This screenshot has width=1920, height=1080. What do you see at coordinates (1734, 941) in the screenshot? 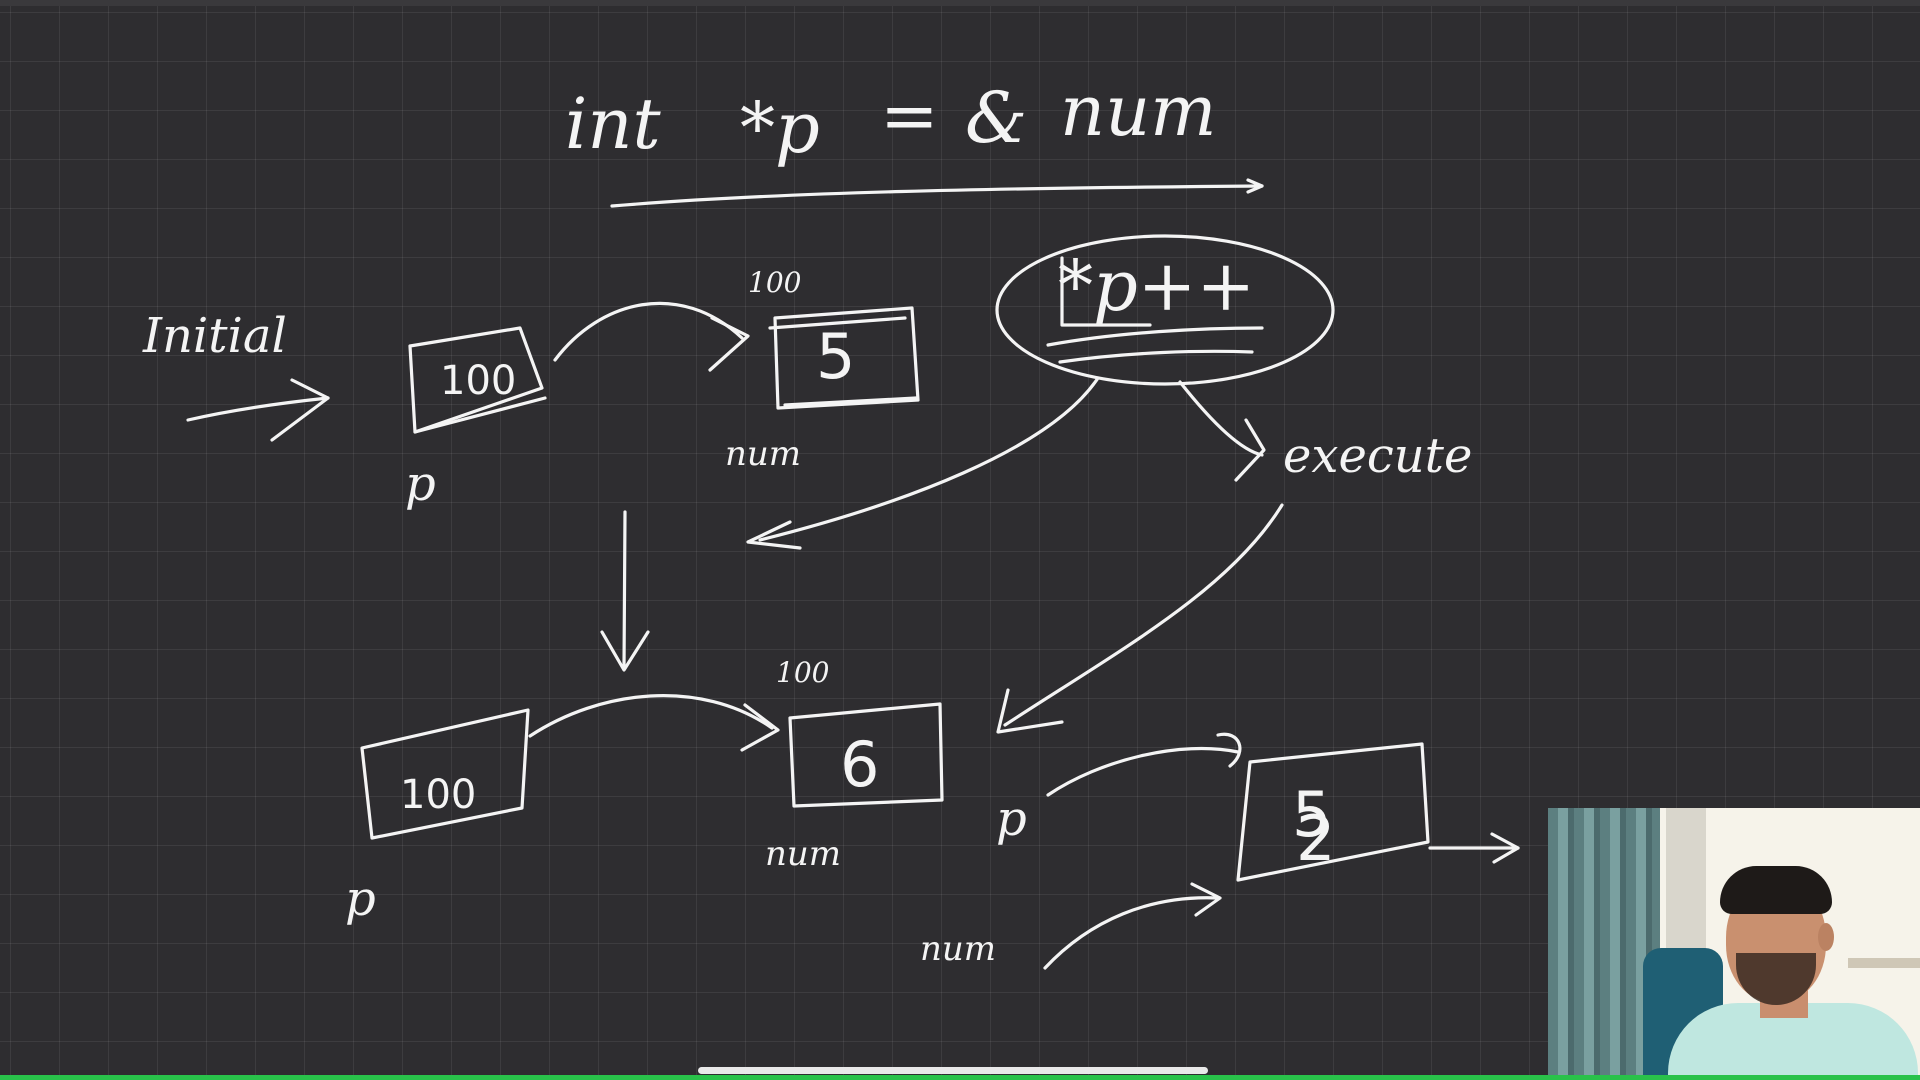
I see `presenter-webcam` at bounding box center [1734, 941].